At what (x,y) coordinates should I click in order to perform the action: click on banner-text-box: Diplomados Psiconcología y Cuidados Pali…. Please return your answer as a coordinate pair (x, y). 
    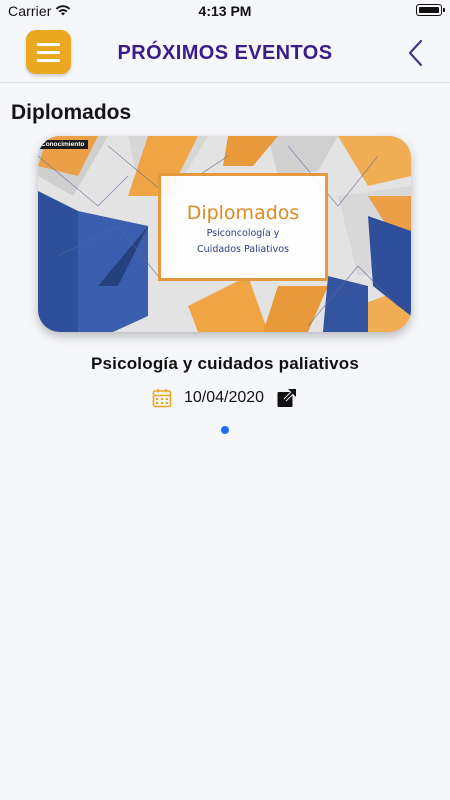
    Looking at the image, I should click on (243, 227).